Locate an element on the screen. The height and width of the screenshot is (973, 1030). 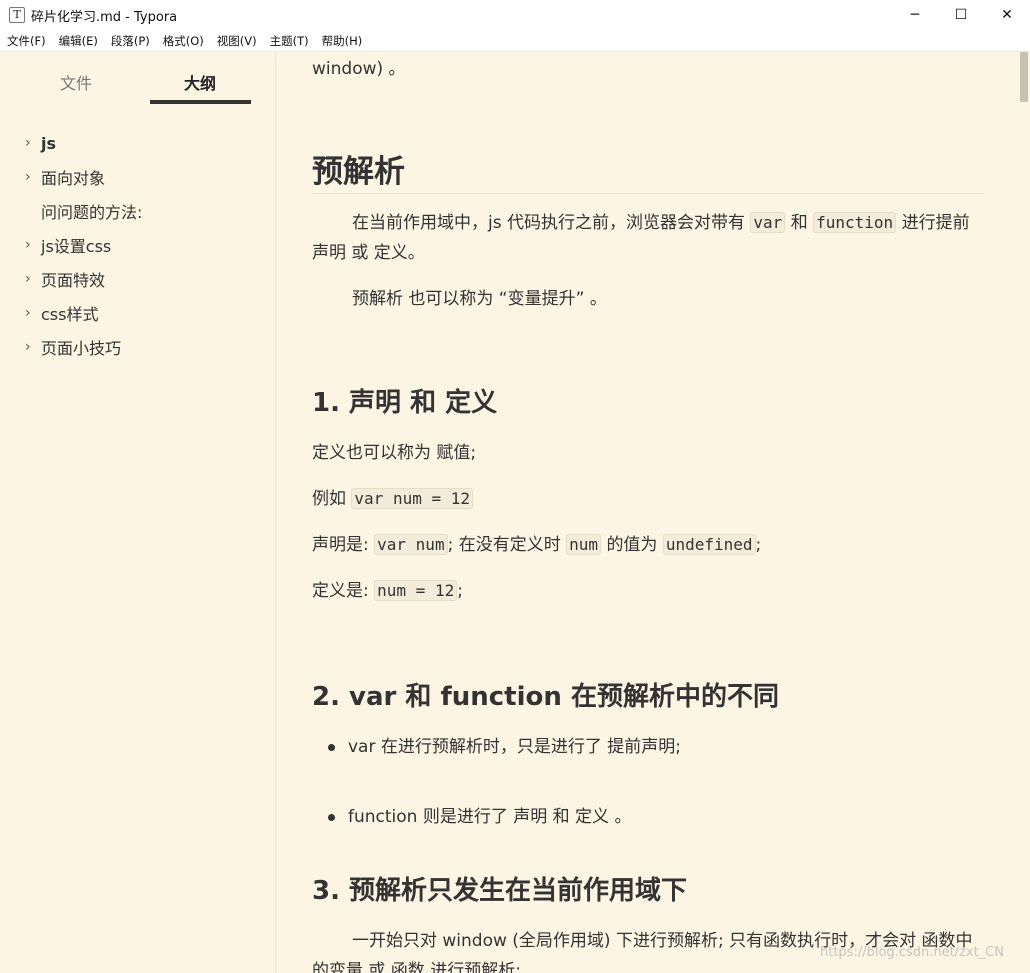
paragraph: 定义也可以称为 赋值; is located at coordinates (394, 453).